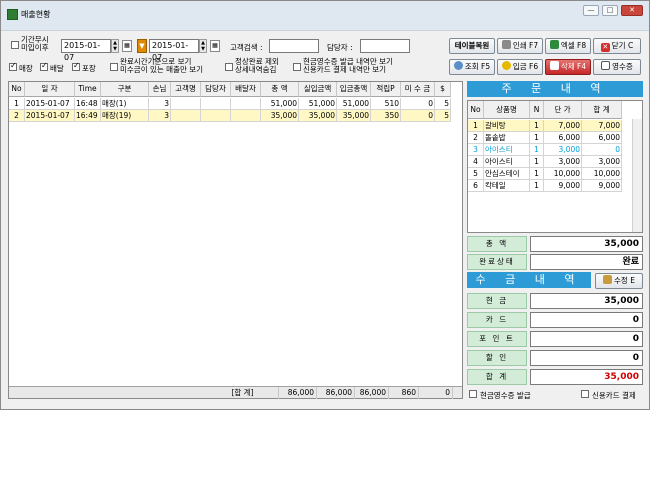 This screenshot has height=485, width=650. I want to click on sales-column-header: 미 수 금, so click(418, 89).